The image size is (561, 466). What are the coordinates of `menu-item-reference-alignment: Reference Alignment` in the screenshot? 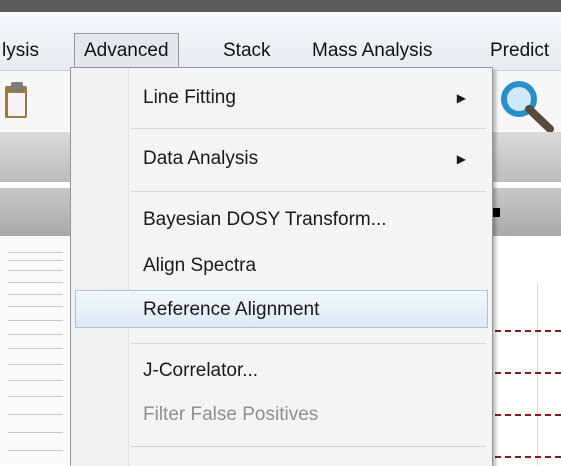 It's located at (281, 309).